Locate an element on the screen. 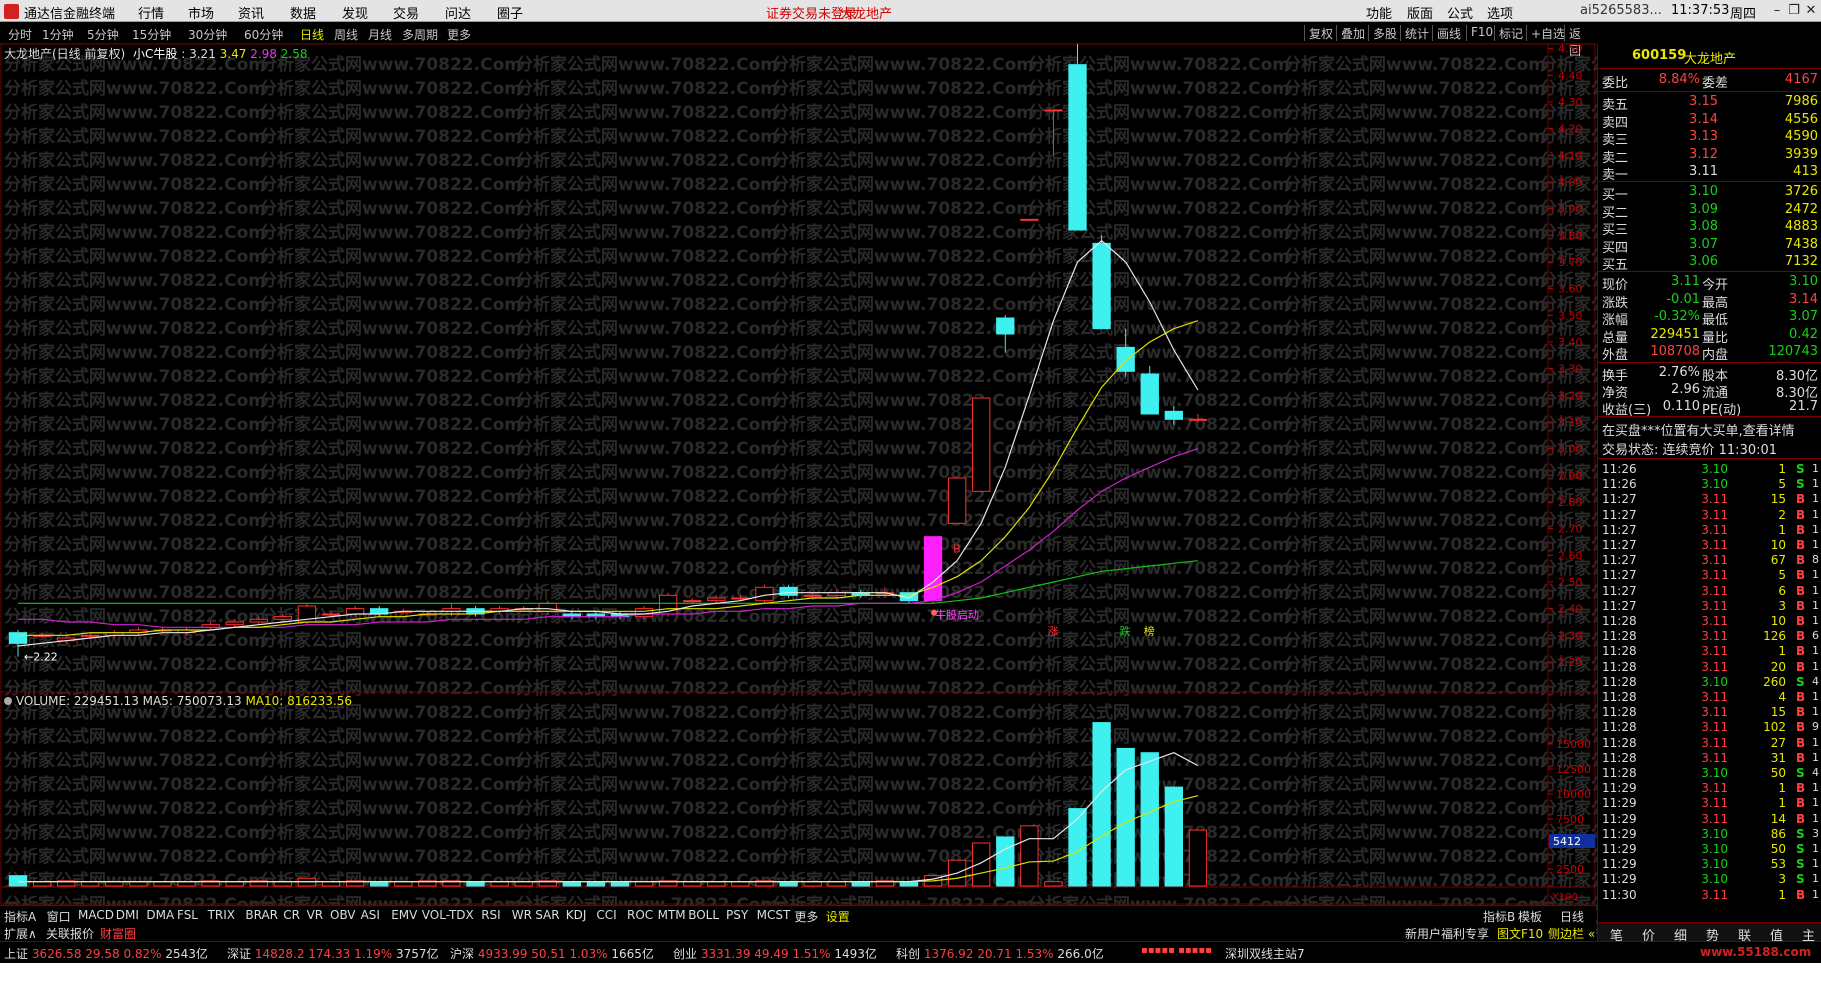  toolbar-button: 画线 is located at coordinates (1448, 33).